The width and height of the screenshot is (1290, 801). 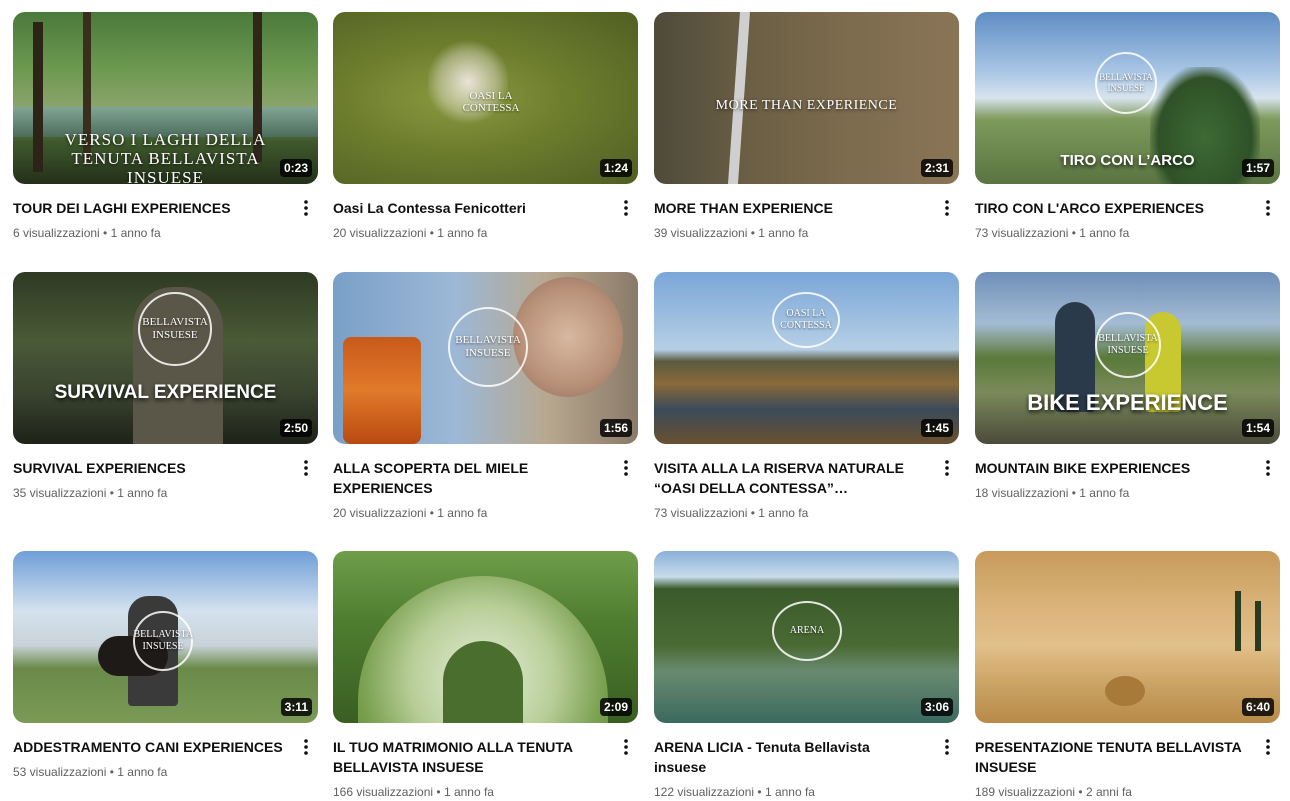 I want to click on video-thumbnail: OASI LA CONTESSA 1:24, so click(x=485, y=98).